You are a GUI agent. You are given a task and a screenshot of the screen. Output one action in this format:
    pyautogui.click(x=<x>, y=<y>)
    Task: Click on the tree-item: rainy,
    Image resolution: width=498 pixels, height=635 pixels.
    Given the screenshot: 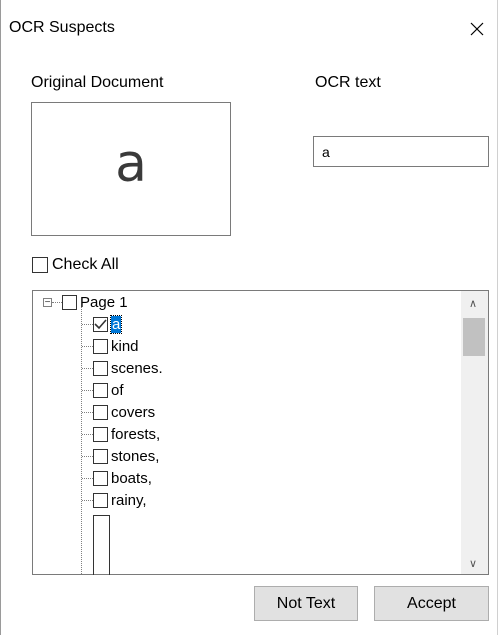 What is the action you would take?
    pyautogui.click(x=114, y=500)
    